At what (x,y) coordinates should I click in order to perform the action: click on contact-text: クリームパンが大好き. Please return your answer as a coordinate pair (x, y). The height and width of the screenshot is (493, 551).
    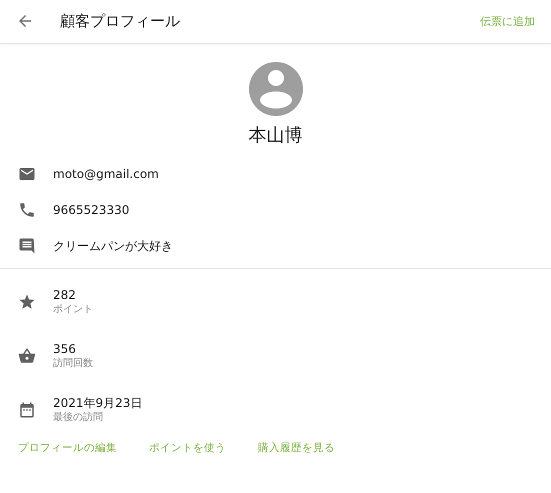
    Looking at the image, I should click on (113, 246).